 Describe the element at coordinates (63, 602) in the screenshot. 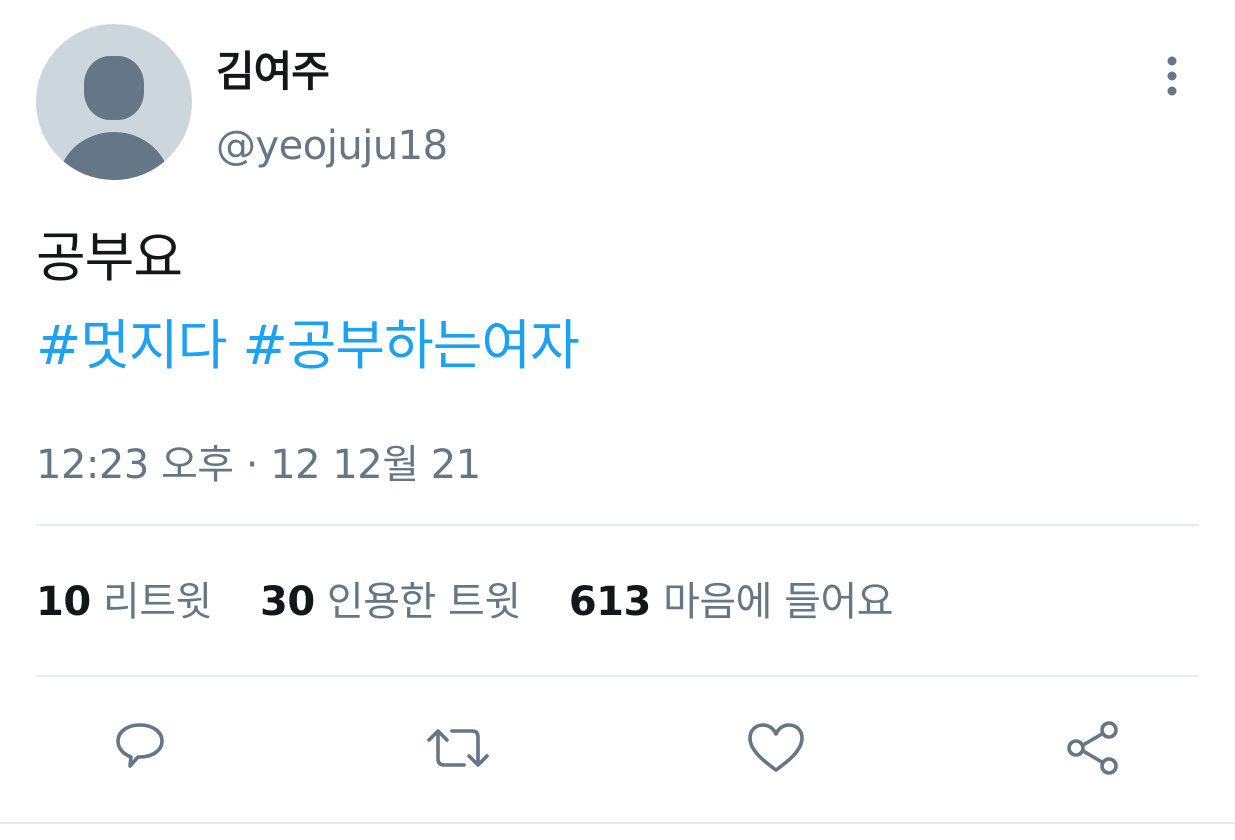

I see `retweets-count: 10` at that location.